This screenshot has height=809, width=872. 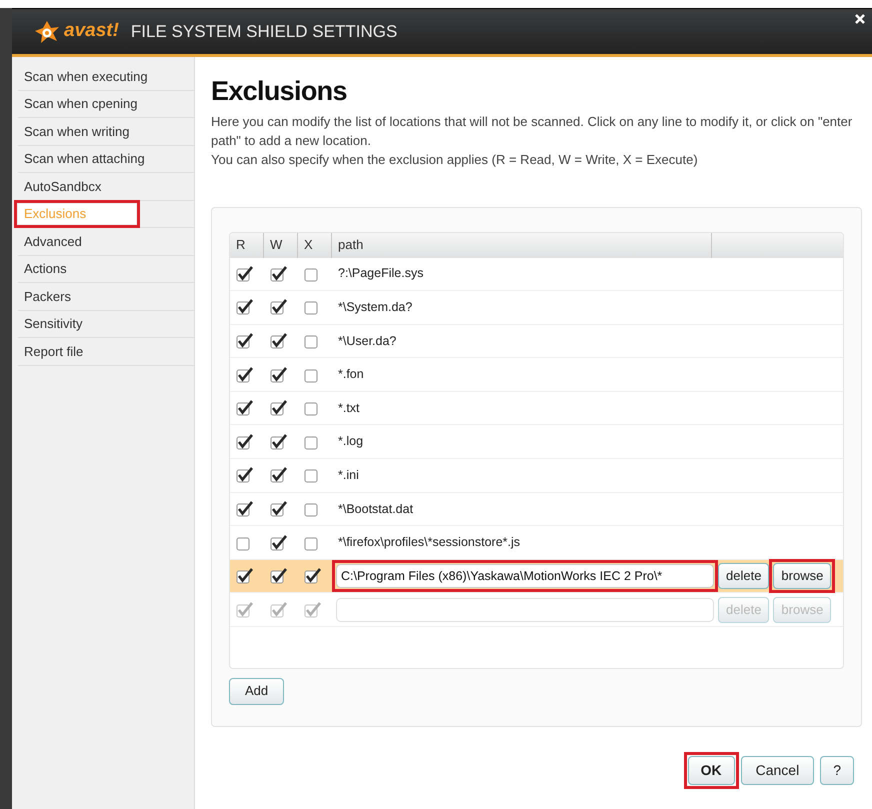 I want to click on sidebar-item: Scan when attaching, so click(x=106, y=158).